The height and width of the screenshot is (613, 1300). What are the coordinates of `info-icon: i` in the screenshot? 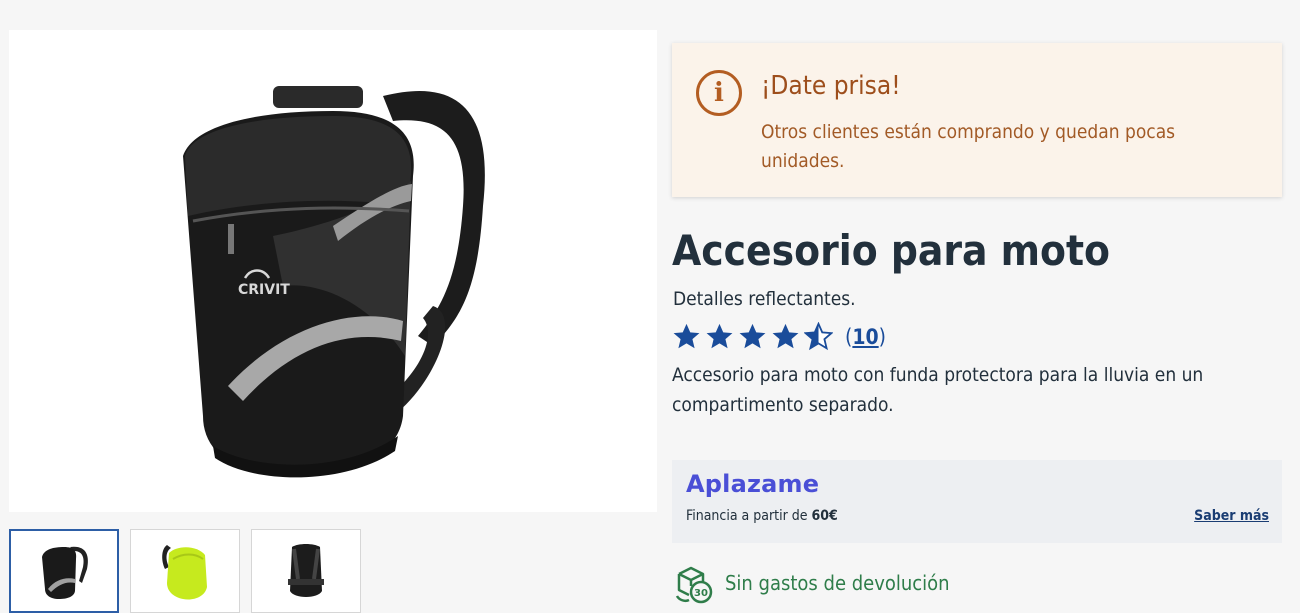 It's located at (719, 93).